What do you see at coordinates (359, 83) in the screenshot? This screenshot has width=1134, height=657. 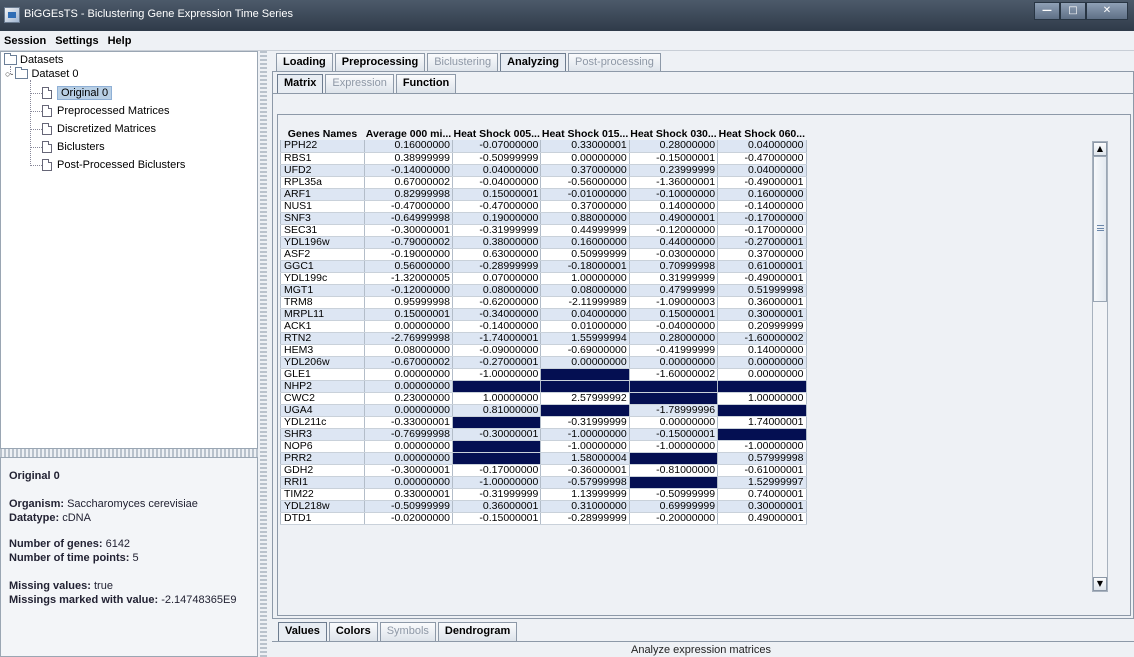 I see `tab-expression: Expression` at bounding box center [359, 83].